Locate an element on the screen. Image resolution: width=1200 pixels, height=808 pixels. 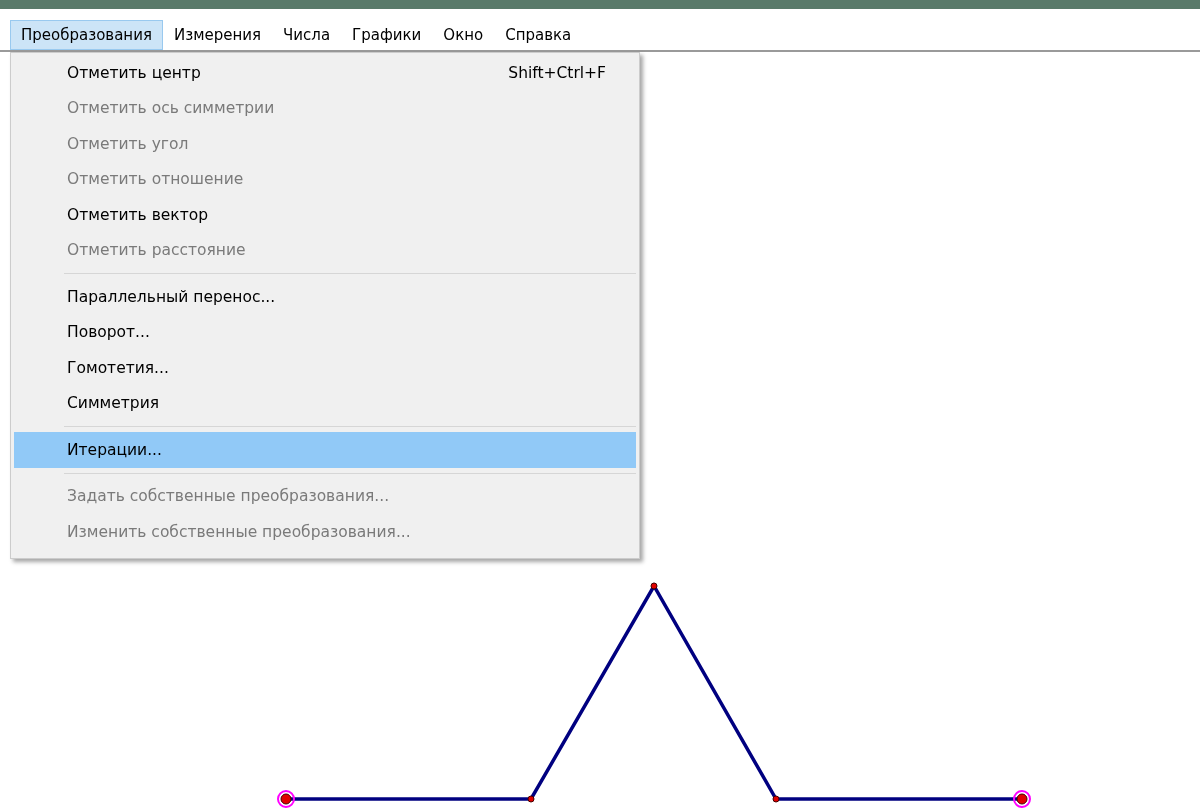
menu-bar-item: Преобразования is located at coordinates (86, 35).